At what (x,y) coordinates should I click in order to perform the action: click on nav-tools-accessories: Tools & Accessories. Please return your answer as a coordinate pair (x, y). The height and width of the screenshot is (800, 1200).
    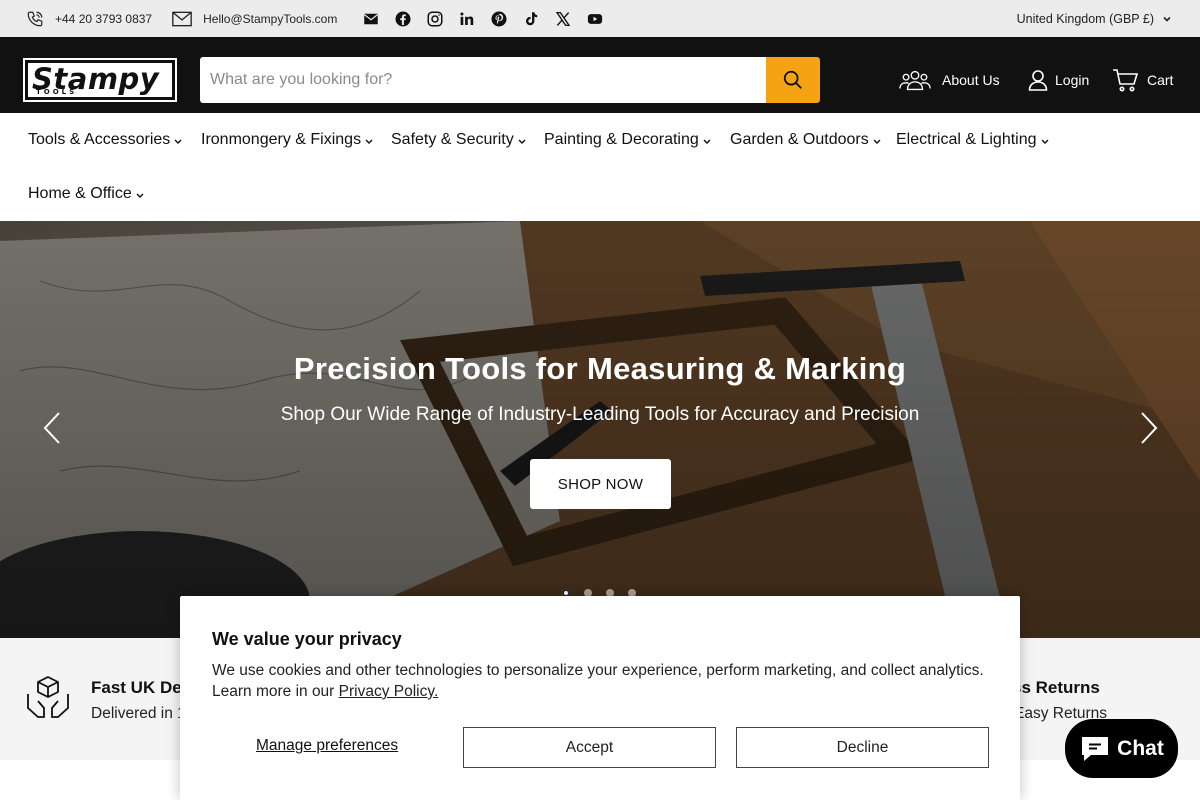
    Looking at the image, I should click on (105, 140).